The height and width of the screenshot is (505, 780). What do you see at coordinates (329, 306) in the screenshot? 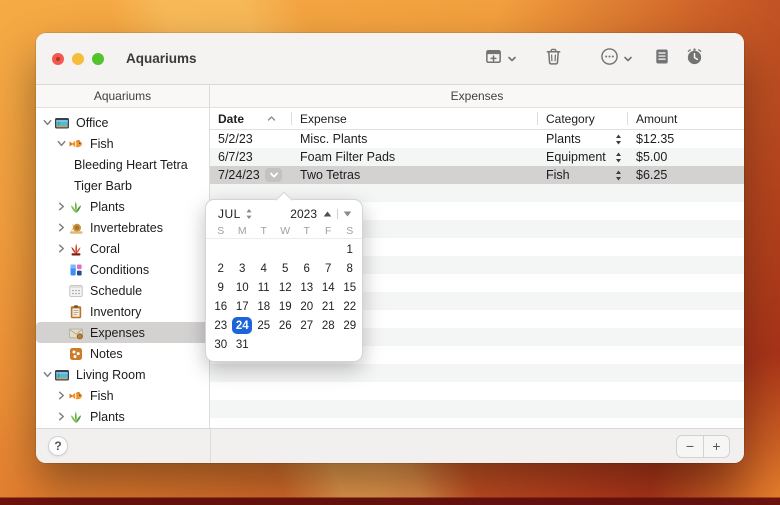
I see `calendar-day-21: 21` at bounding box center [329, 306].